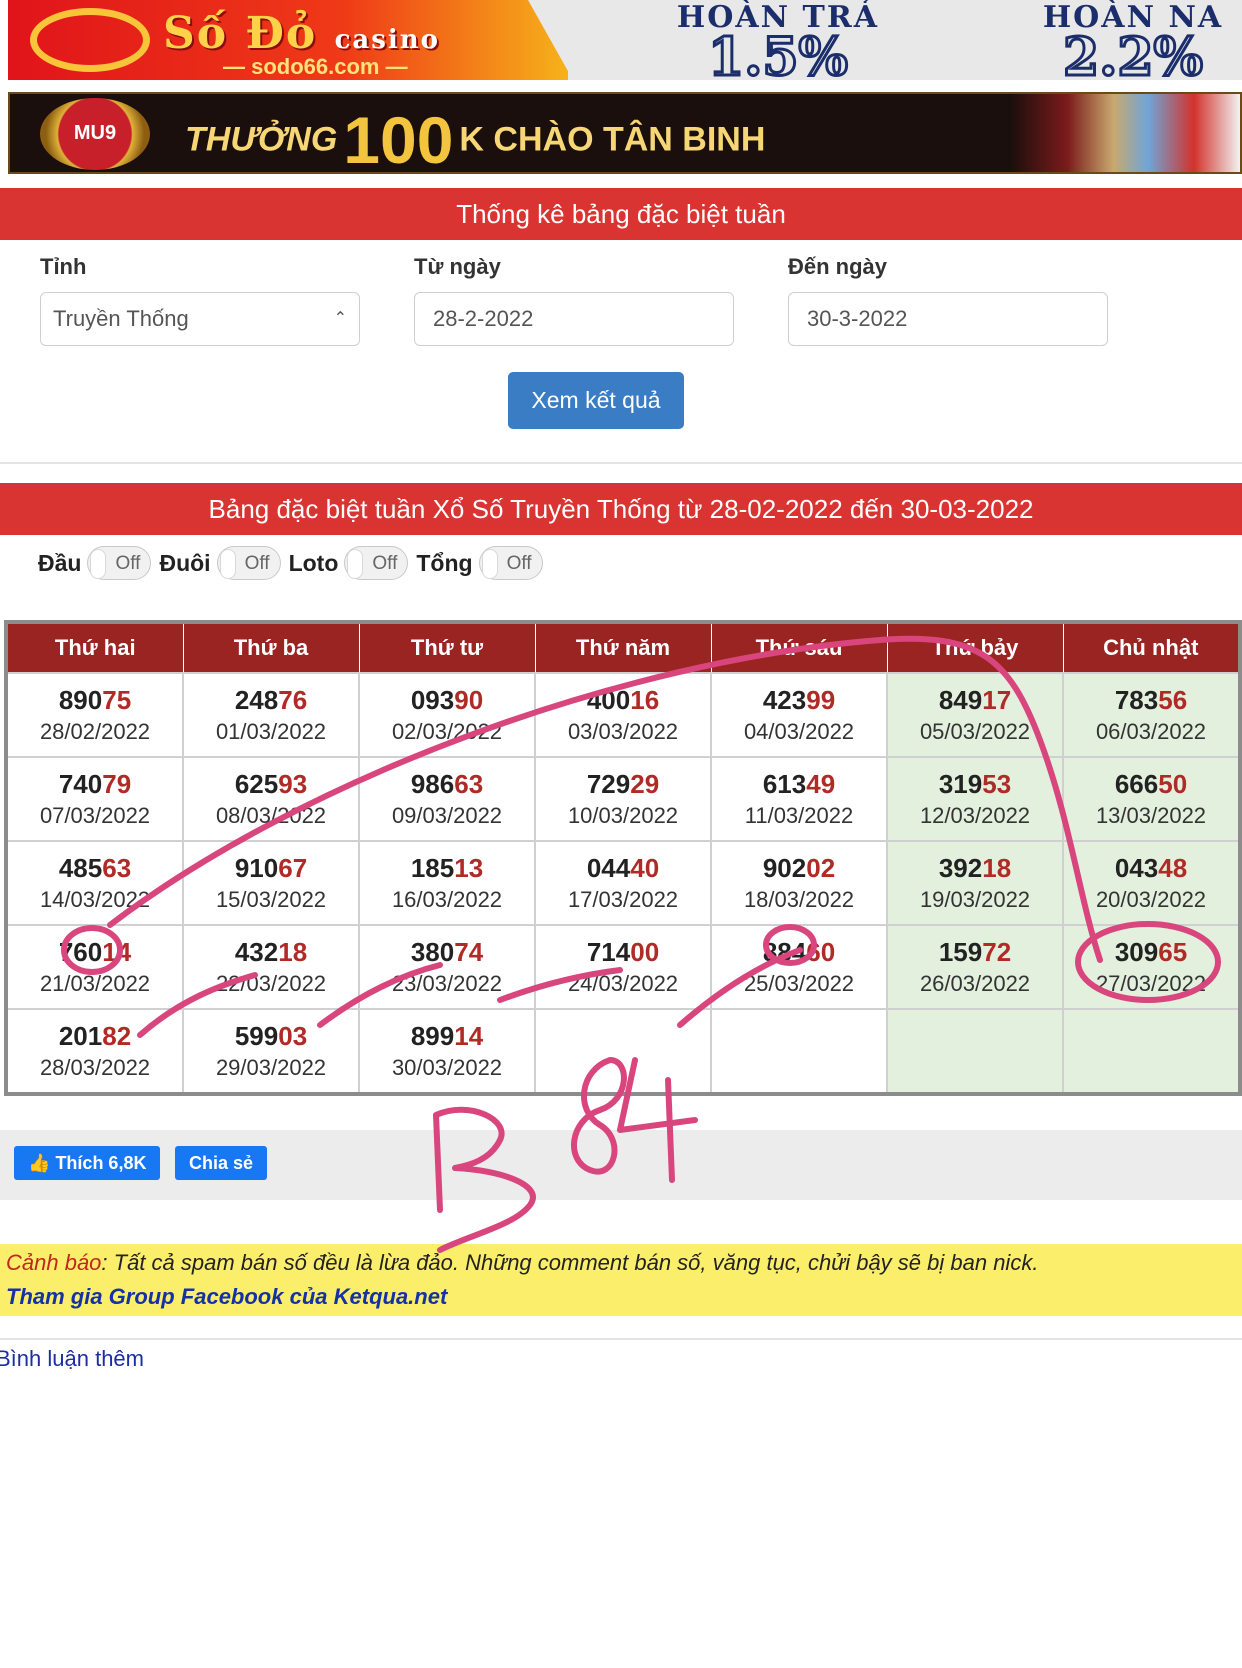 The height and width of the screenshot is (1668, 1242). I want to click on number-tail: 49, so click(821, 784).